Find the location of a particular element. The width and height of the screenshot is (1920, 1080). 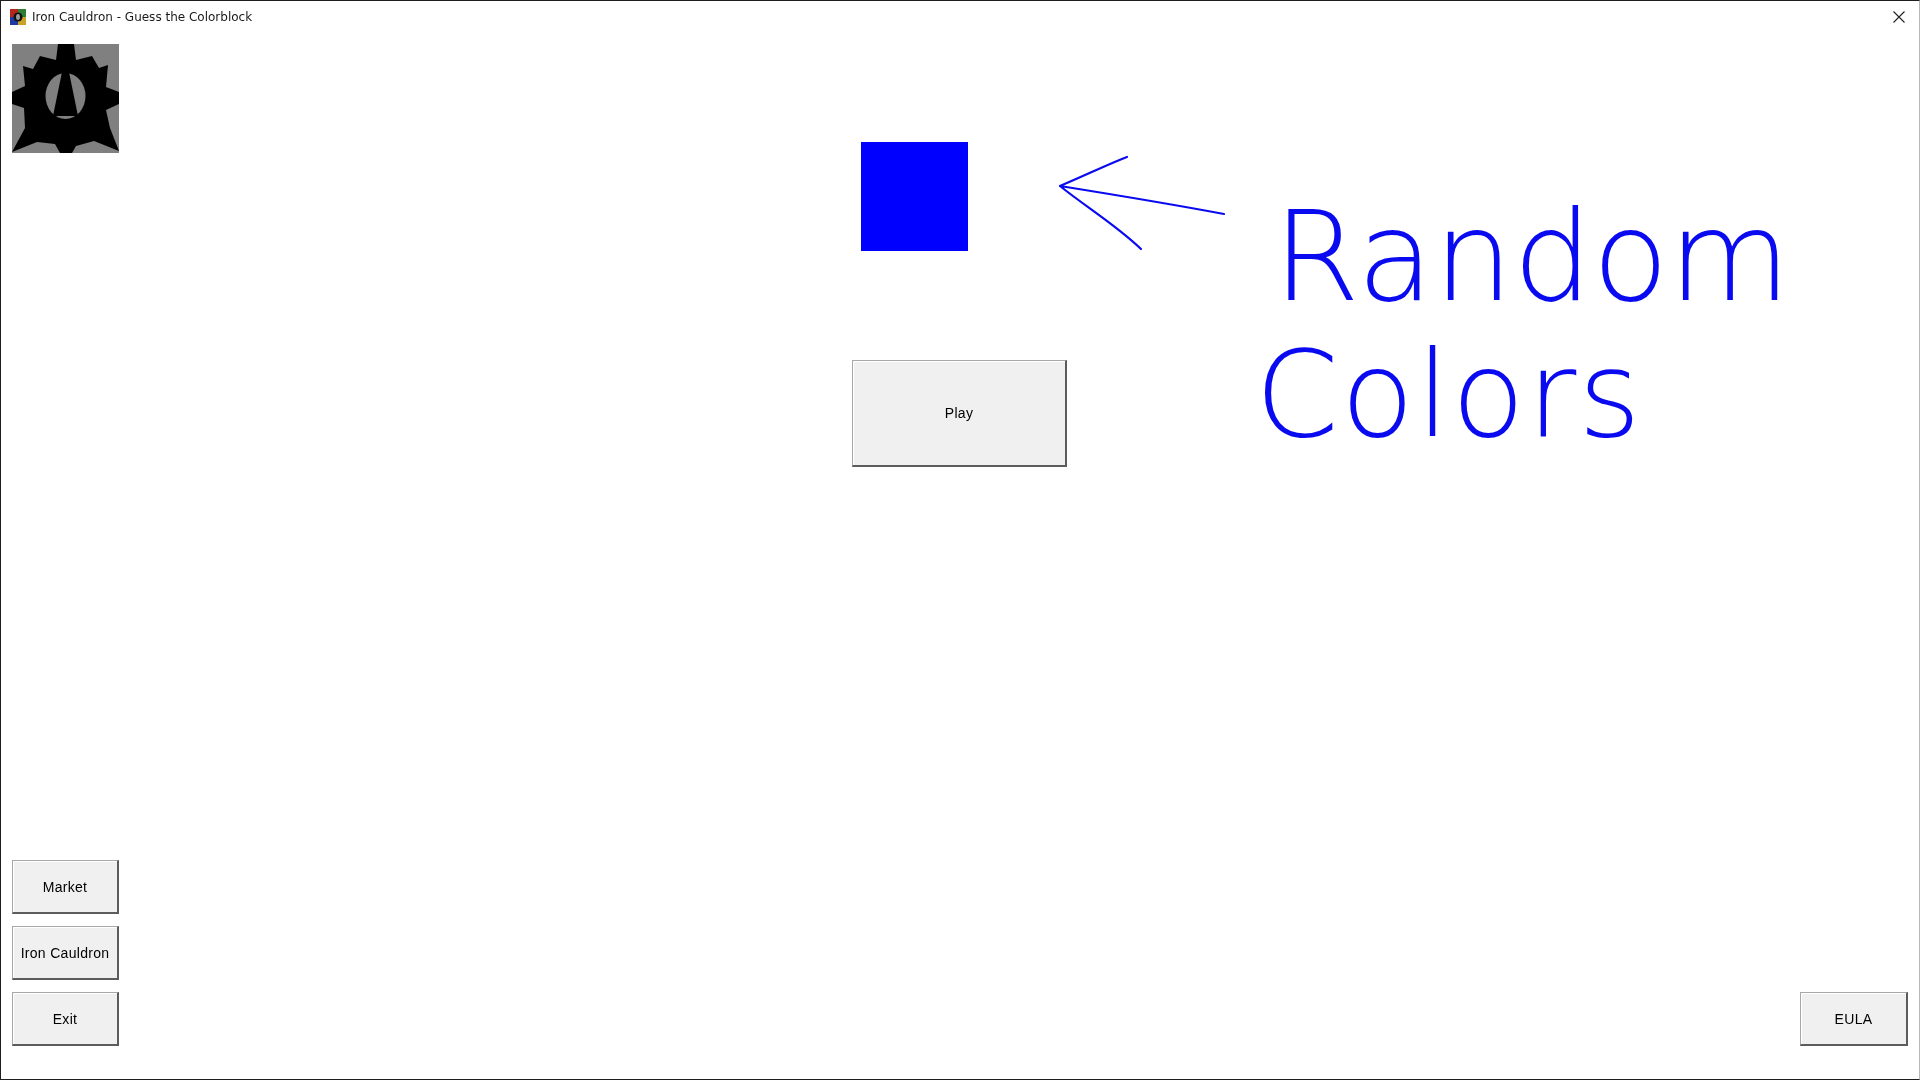

play-button: Play is located at coordinates (959, 413).